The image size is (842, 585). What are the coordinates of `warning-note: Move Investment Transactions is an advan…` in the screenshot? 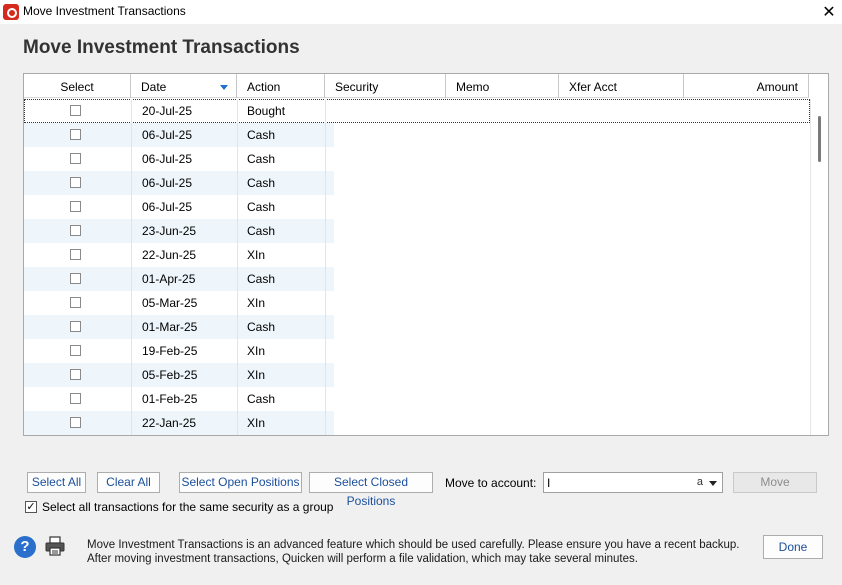 It's located at (413, 552).